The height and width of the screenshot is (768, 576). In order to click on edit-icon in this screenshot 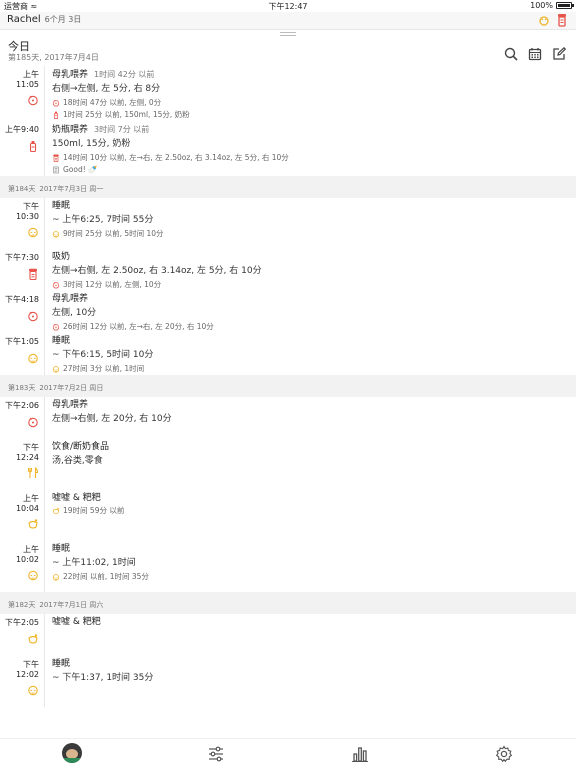, I will do `click(559, 54)`.